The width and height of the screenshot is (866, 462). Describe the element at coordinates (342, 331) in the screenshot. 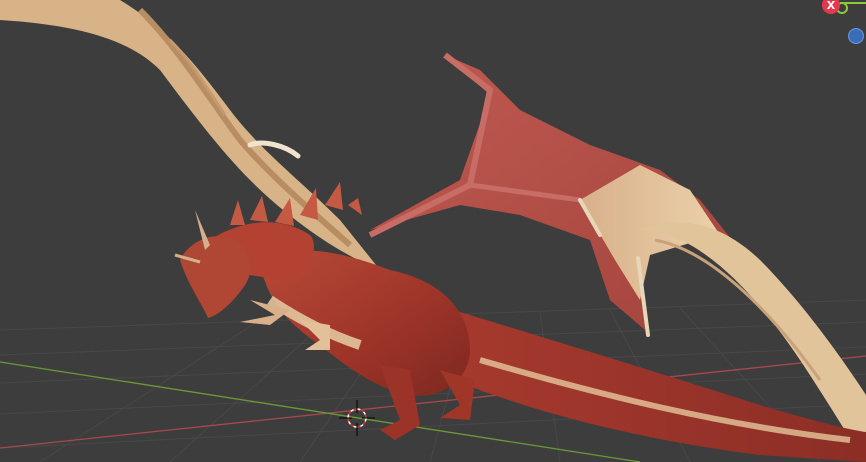

I see `dragon-body` at that location.